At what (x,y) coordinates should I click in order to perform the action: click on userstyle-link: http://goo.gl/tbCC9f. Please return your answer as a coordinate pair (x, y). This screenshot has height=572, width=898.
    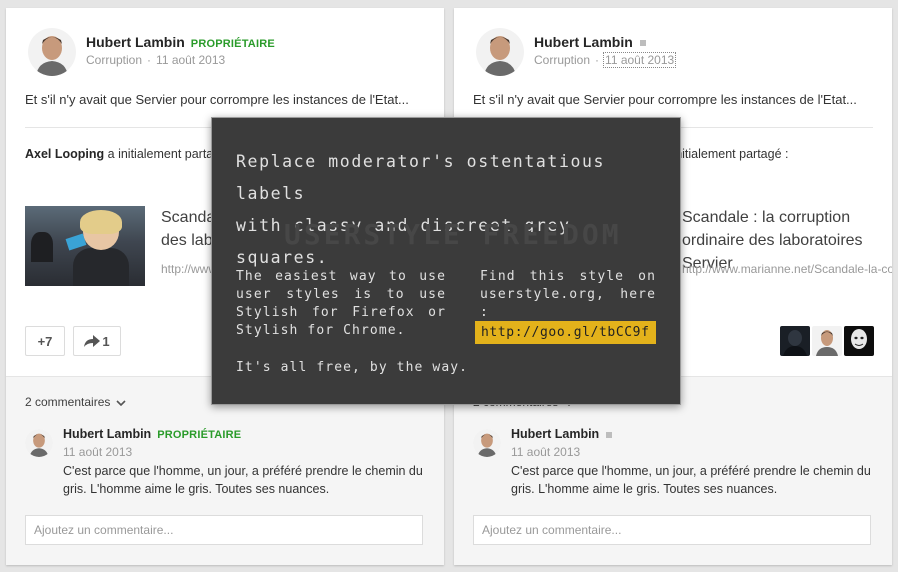
    Looking at the image, I should click on (565, 332).